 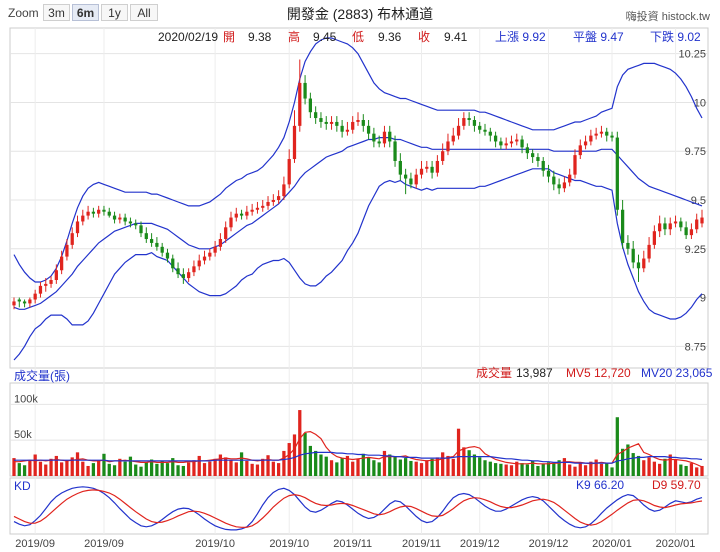 What do you see at coordinates (695, 250) in the screenshot?
I see `price-tick-label: 9.25` at bounding box center [695, 250].